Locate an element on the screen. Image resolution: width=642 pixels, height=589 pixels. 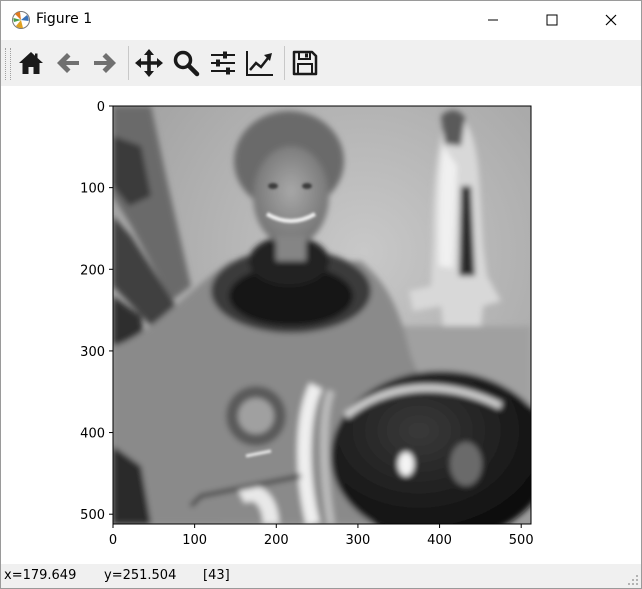
edit-axis-button is located at coordinates (260, 63).